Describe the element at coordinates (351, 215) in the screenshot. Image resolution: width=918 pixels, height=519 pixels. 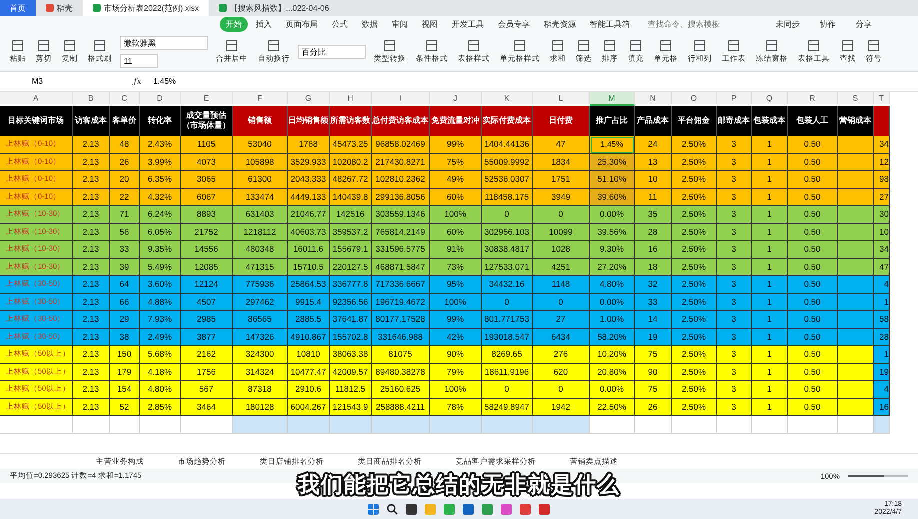
I see `table-cell: 142516` at that location.